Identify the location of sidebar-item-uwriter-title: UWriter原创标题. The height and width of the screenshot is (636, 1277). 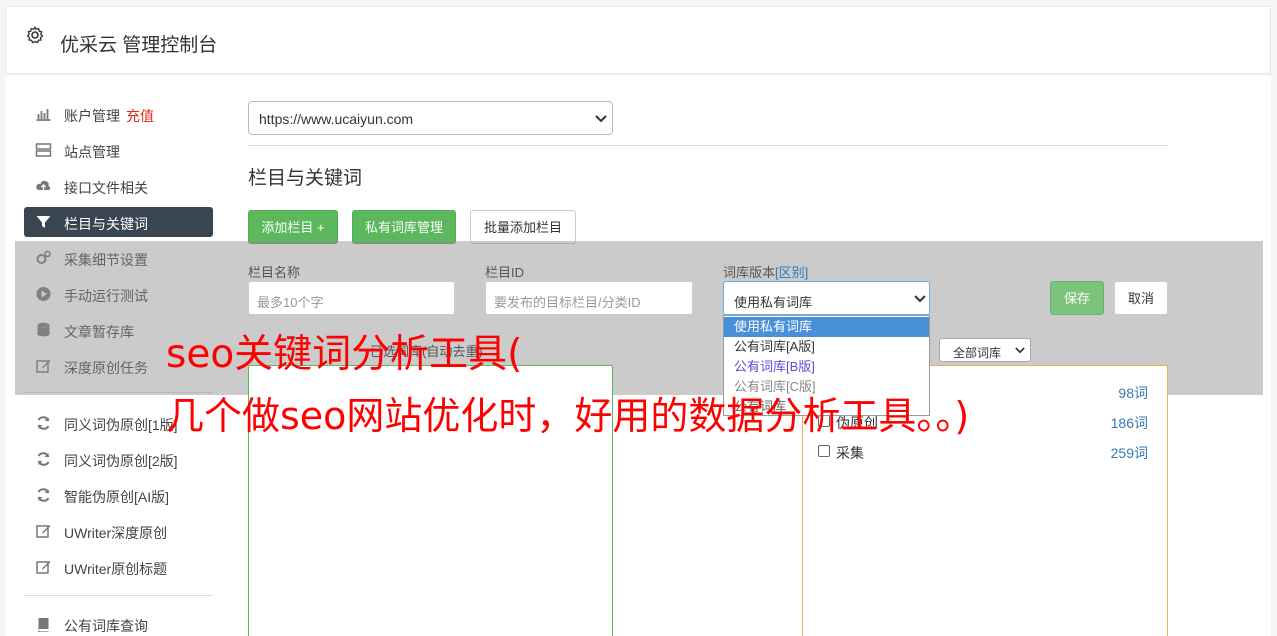
(118, 567).